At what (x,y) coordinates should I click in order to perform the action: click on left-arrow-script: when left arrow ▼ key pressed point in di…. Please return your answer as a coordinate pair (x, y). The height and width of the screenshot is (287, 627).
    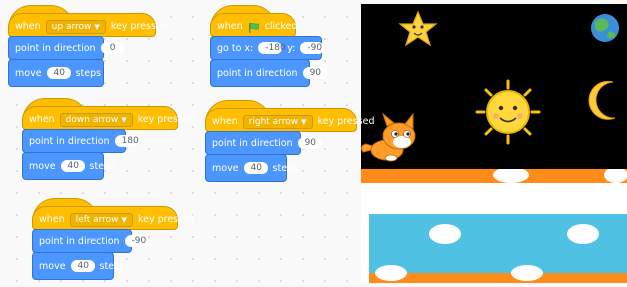
    Looking at the image, I should click on (113, 239).